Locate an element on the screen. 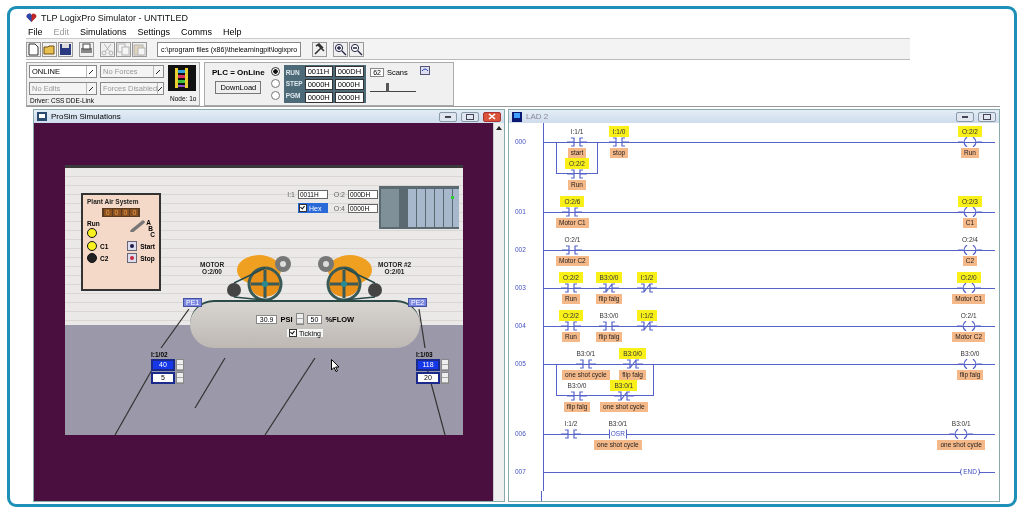  menu-item: Simulations is located at coordinates (103, 31).